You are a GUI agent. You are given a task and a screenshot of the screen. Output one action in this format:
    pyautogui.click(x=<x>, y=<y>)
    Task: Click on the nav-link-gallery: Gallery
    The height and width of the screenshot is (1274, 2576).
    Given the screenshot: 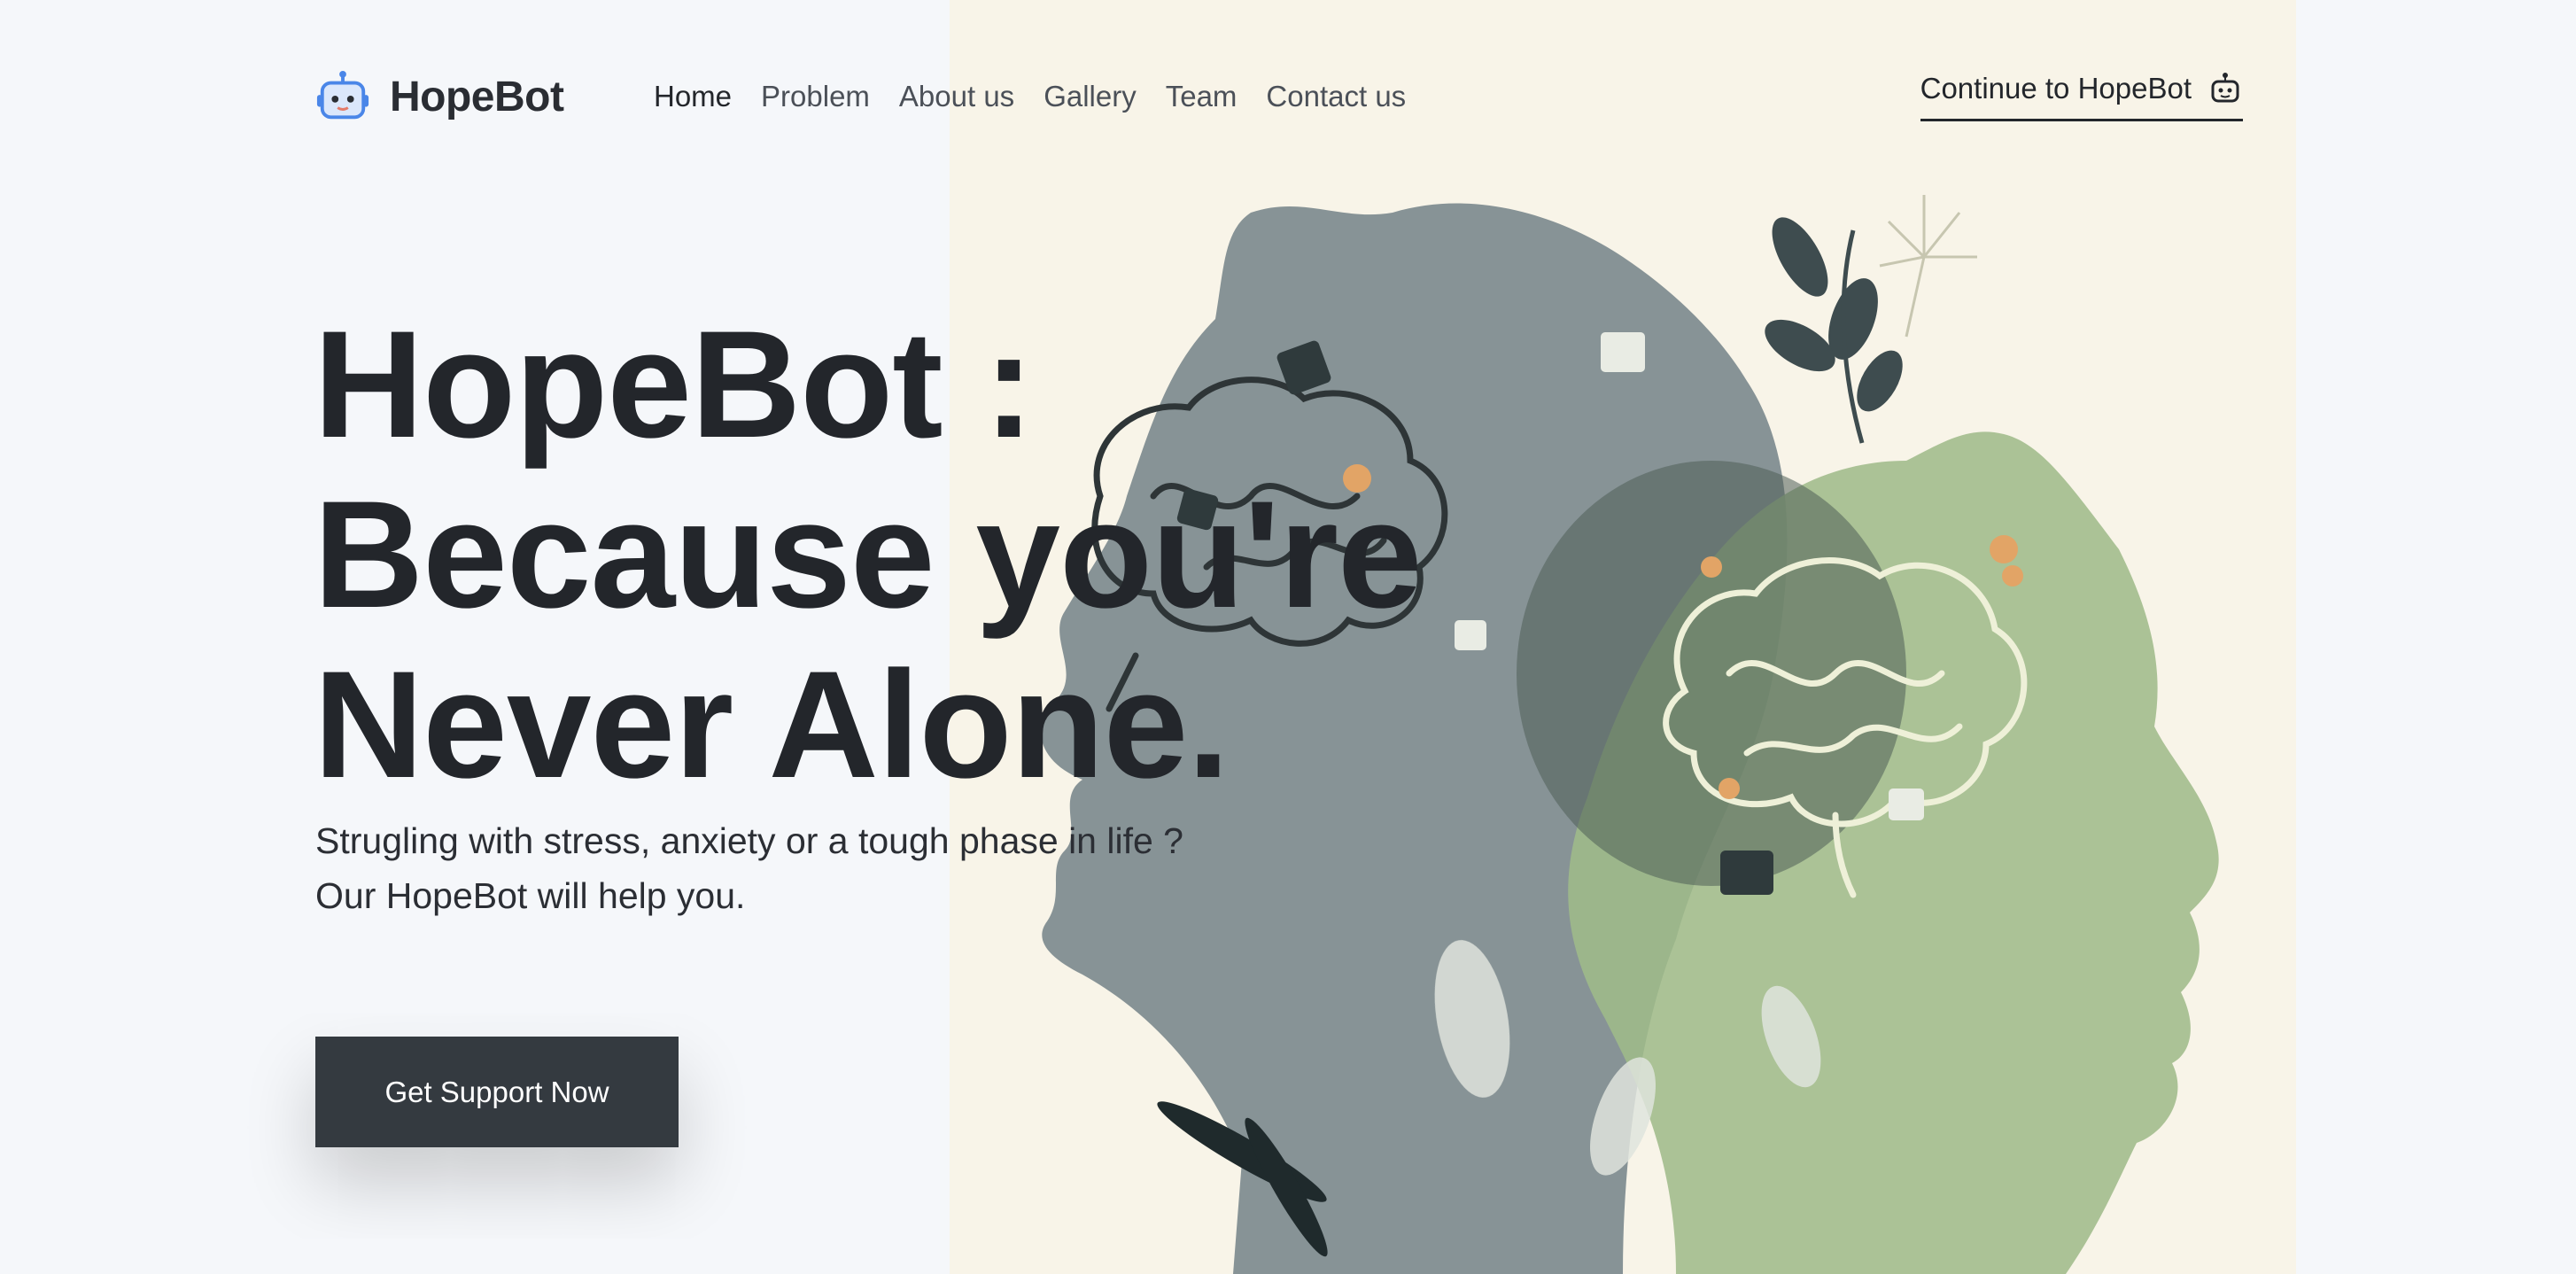 What is the action you would take?
    pyautogui.click(x=1090, y=96)
    